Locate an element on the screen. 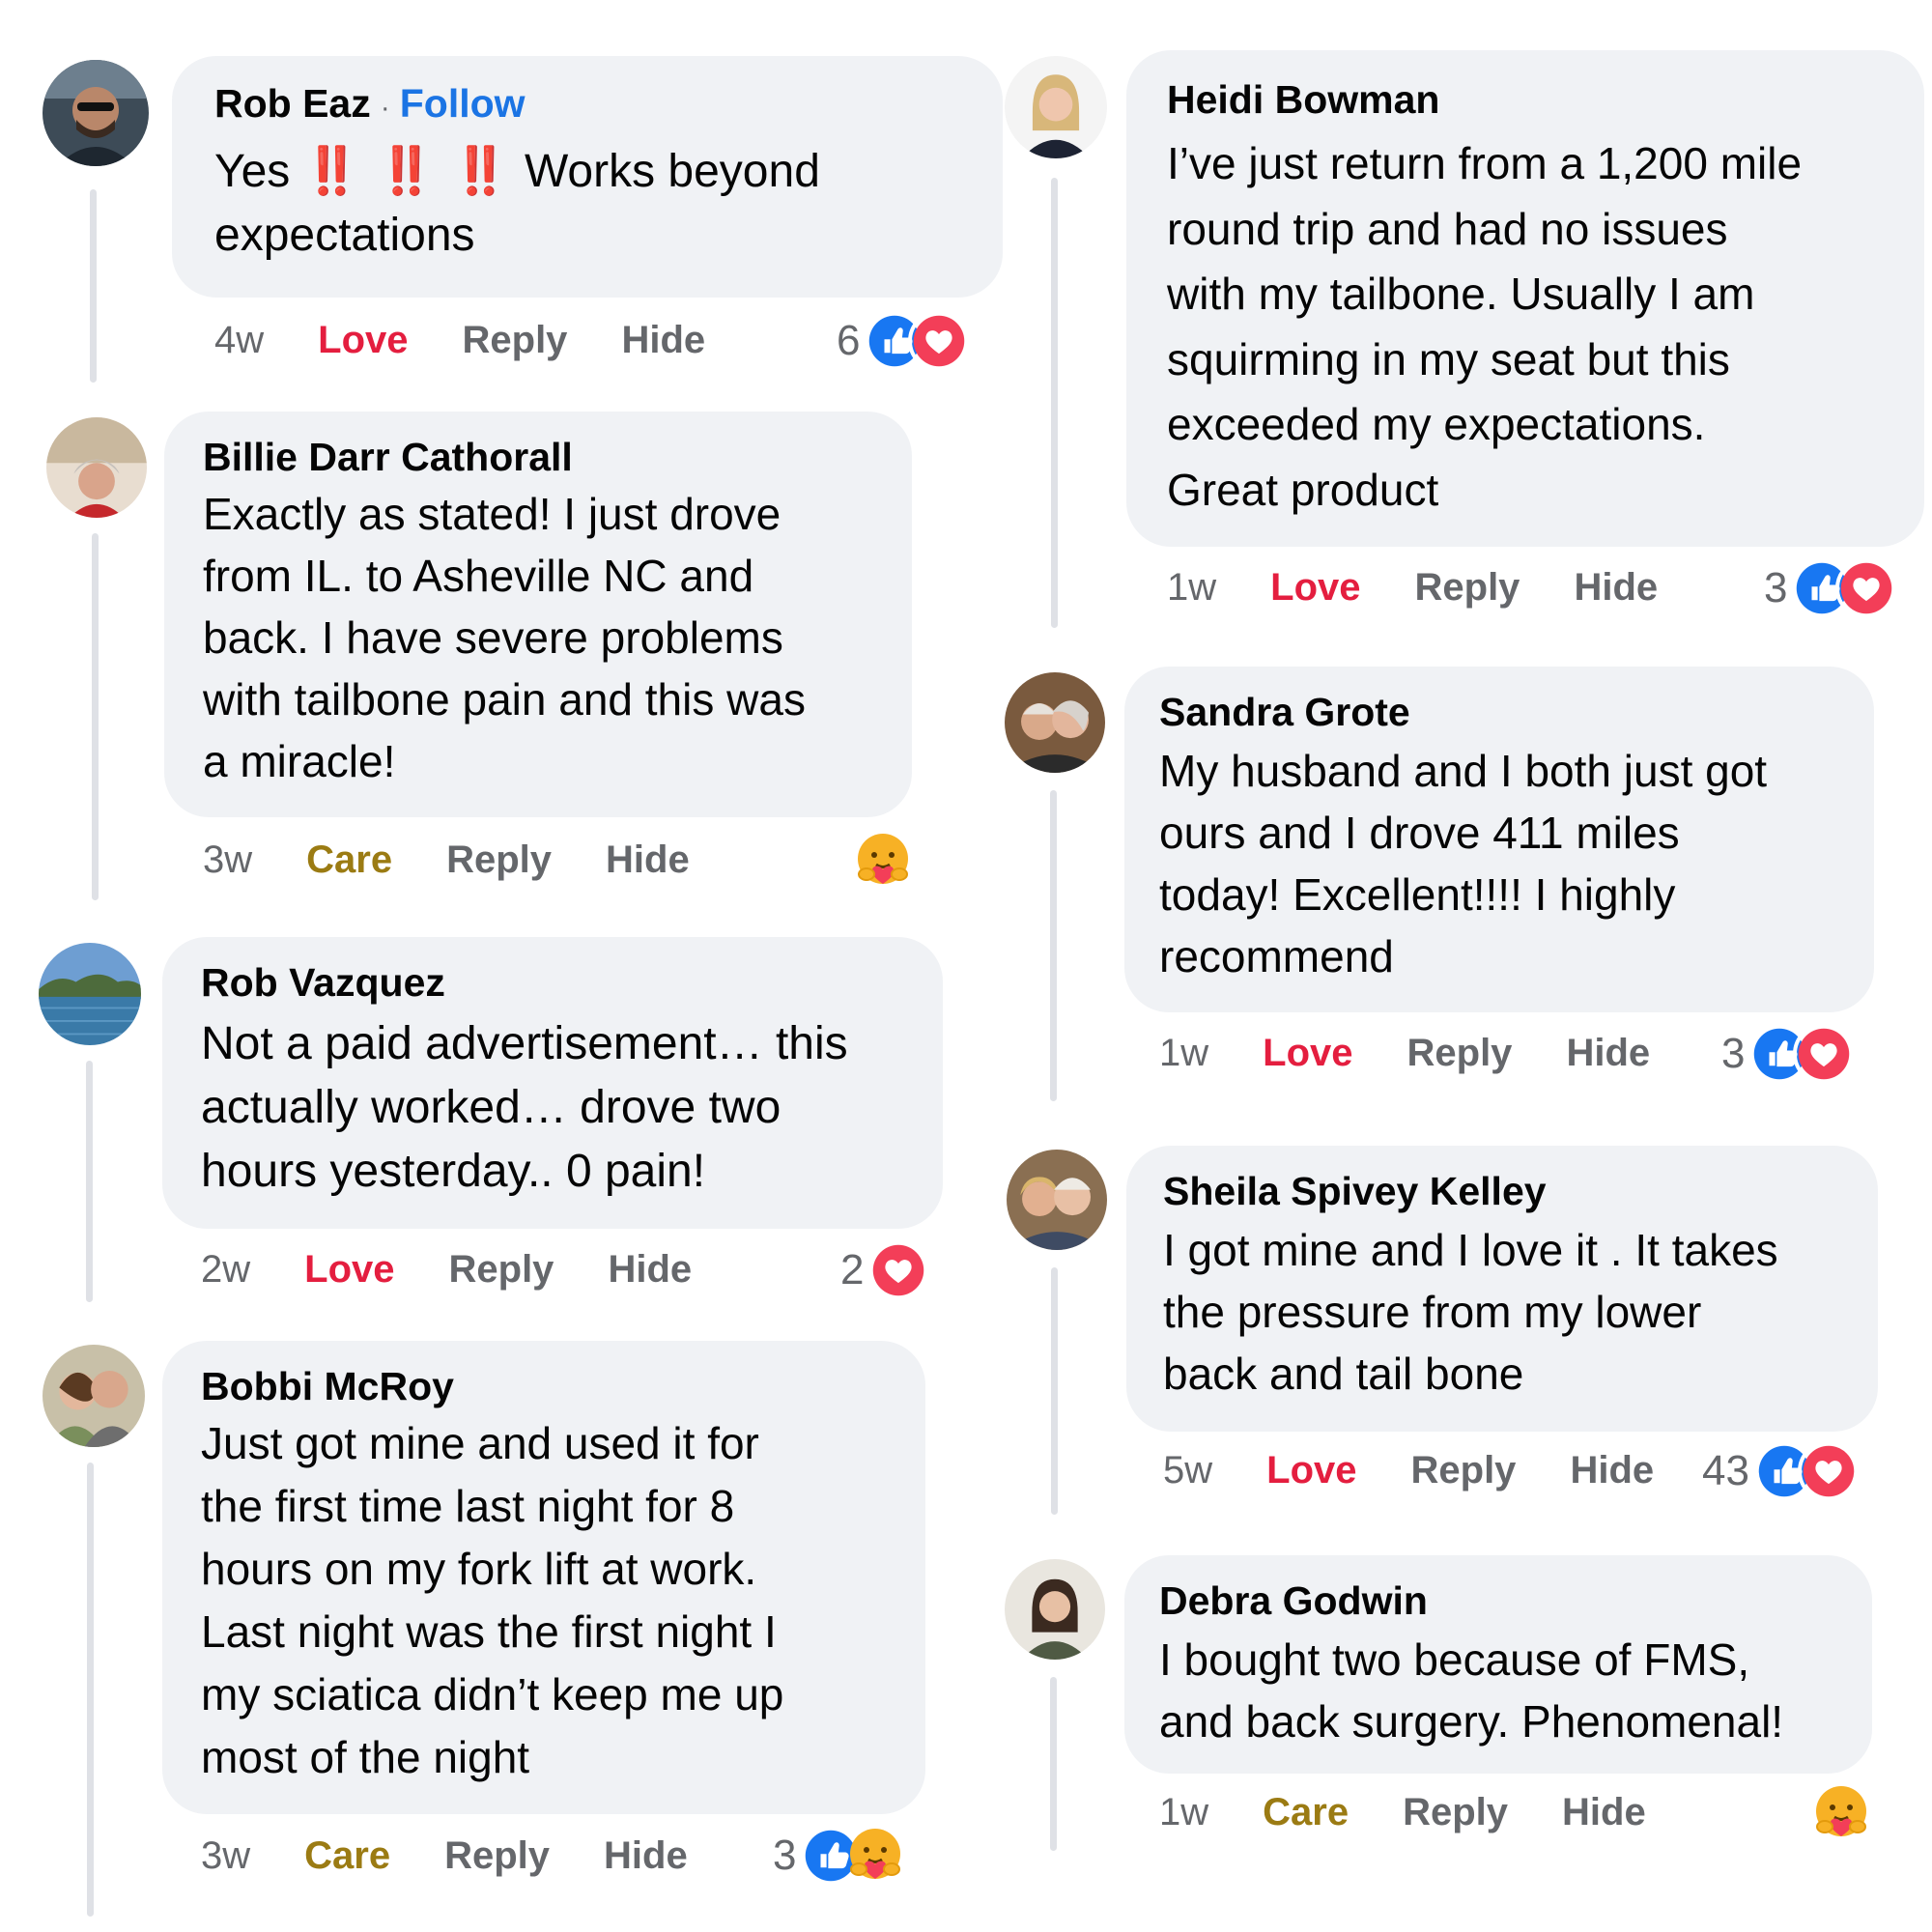 The image size is (1932, 1932). commenter-name: Rob Vazquez is located at coordinates (572, 982).